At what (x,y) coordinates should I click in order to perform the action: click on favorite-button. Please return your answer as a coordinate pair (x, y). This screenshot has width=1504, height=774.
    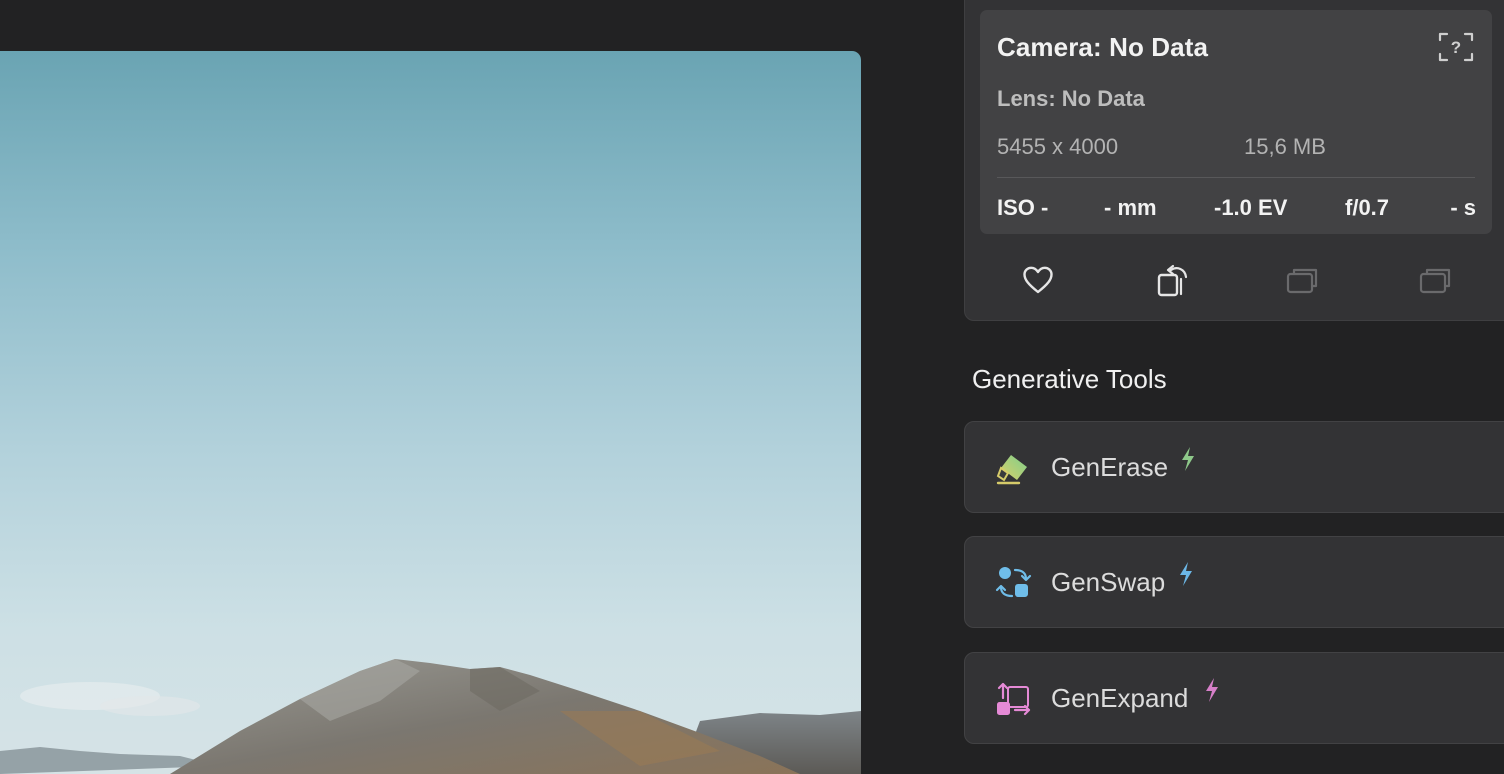
    Looking at the image, I should click on (1038, 280).